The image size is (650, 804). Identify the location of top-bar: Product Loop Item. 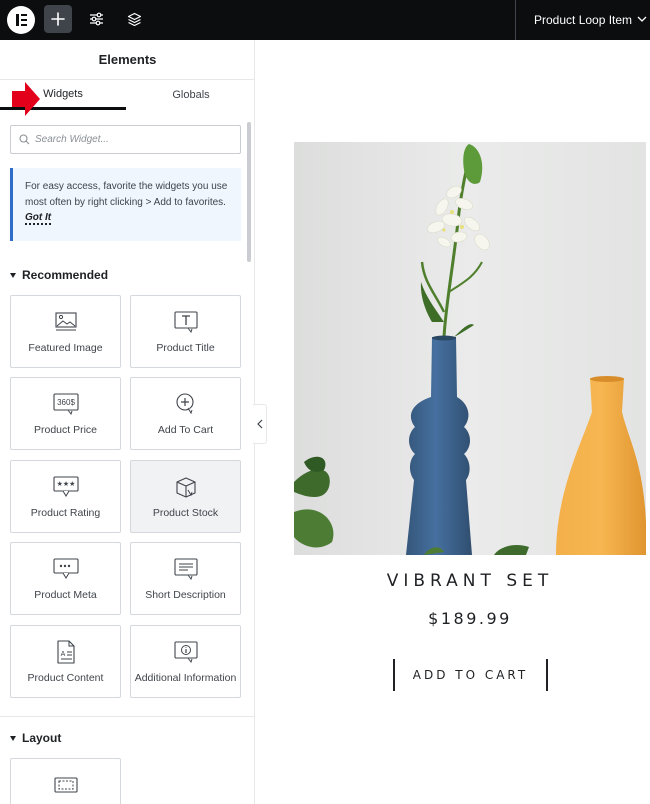
(325, 20).